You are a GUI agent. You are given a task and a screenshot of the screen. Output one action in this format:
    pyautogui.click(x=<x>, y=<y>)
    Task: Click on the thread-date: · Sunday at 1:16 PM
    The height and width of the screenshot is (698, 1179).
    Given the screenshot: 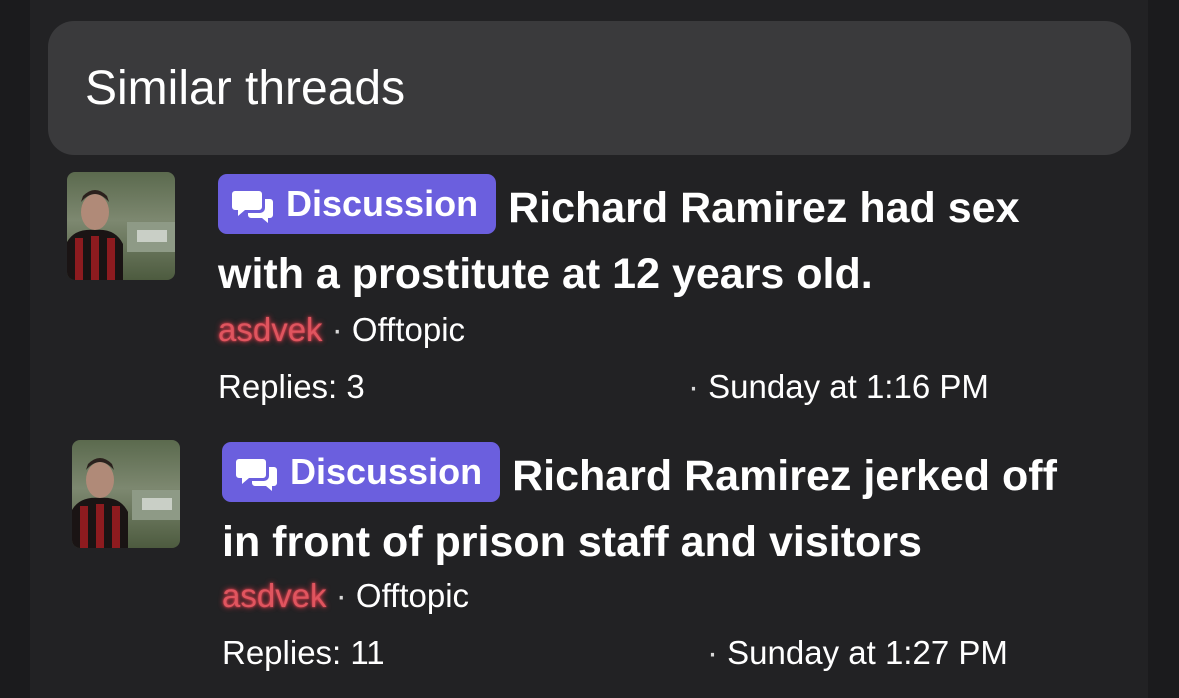 What is the action you would take?
    pyautogui.click(x=838, y=387)
    